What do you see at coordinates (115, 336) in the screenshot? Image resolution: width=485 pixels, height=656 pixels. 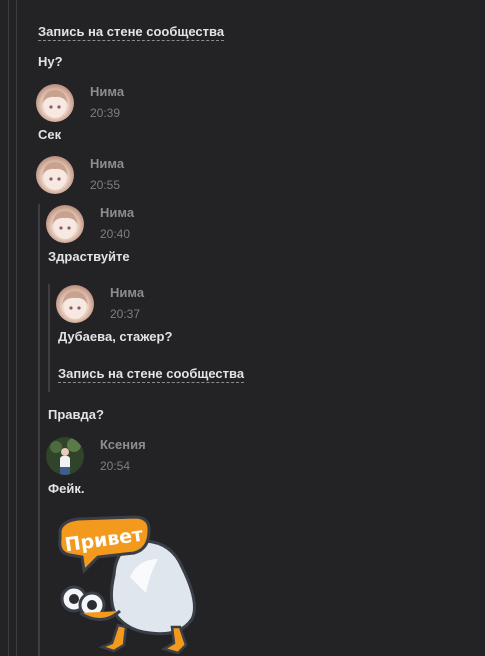 I see `message-text: Дубаева, стажер?` at bounding box center [115, 336].